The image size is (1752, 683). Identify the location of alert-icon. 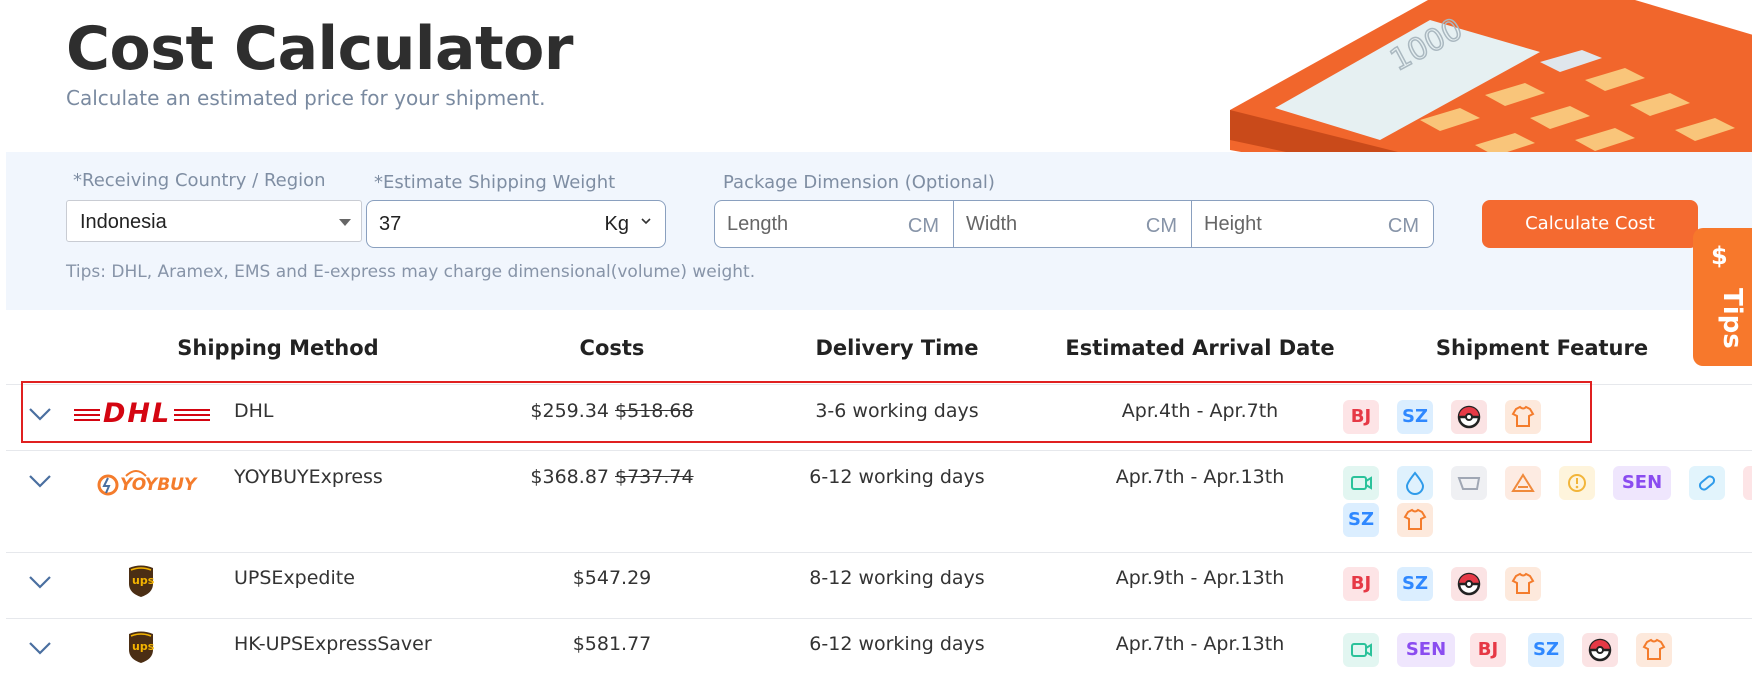
(1577, 483).